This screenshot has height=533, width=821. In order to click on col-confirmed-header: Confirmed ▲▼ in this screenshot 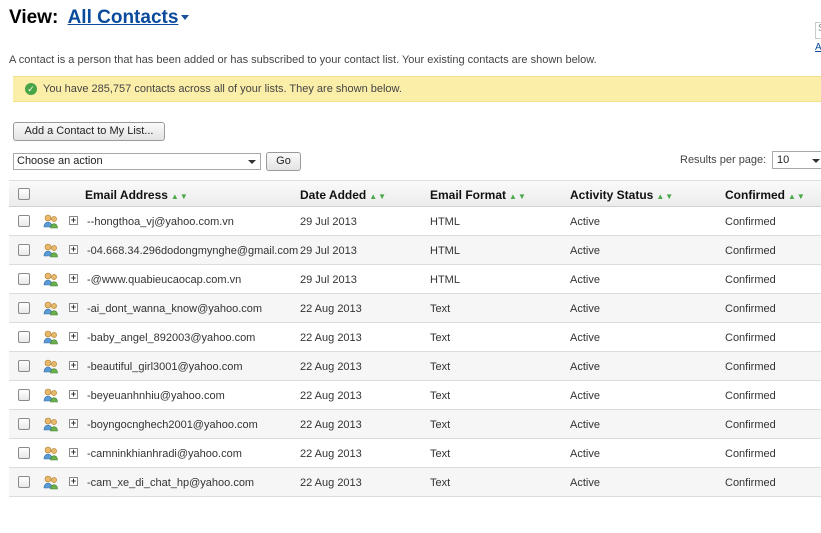, I will do `click(765, 195)`.